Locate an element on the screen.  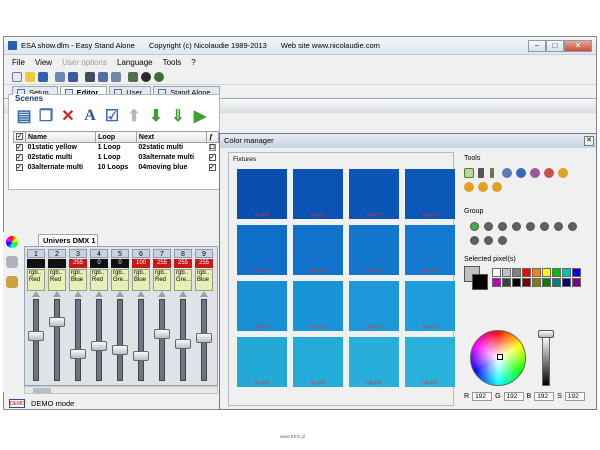
ball-icon is located at coordinates (146, 76).